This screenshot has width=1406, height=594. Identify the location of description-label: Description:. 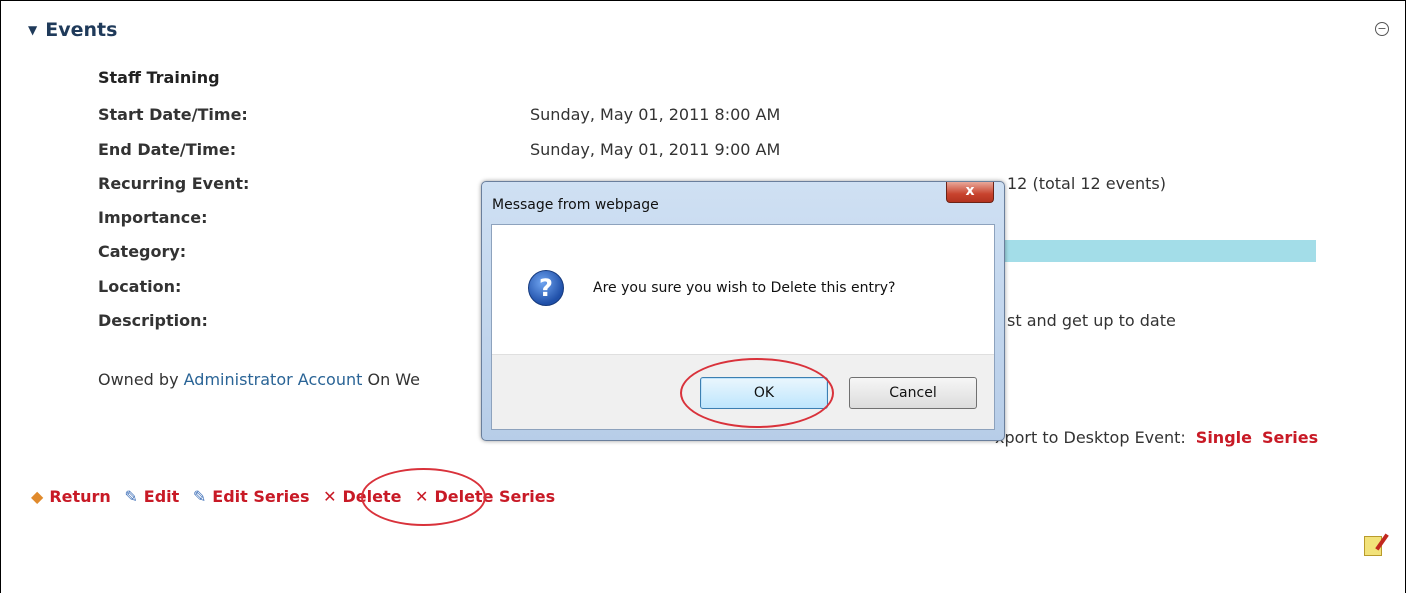
(153, 320).